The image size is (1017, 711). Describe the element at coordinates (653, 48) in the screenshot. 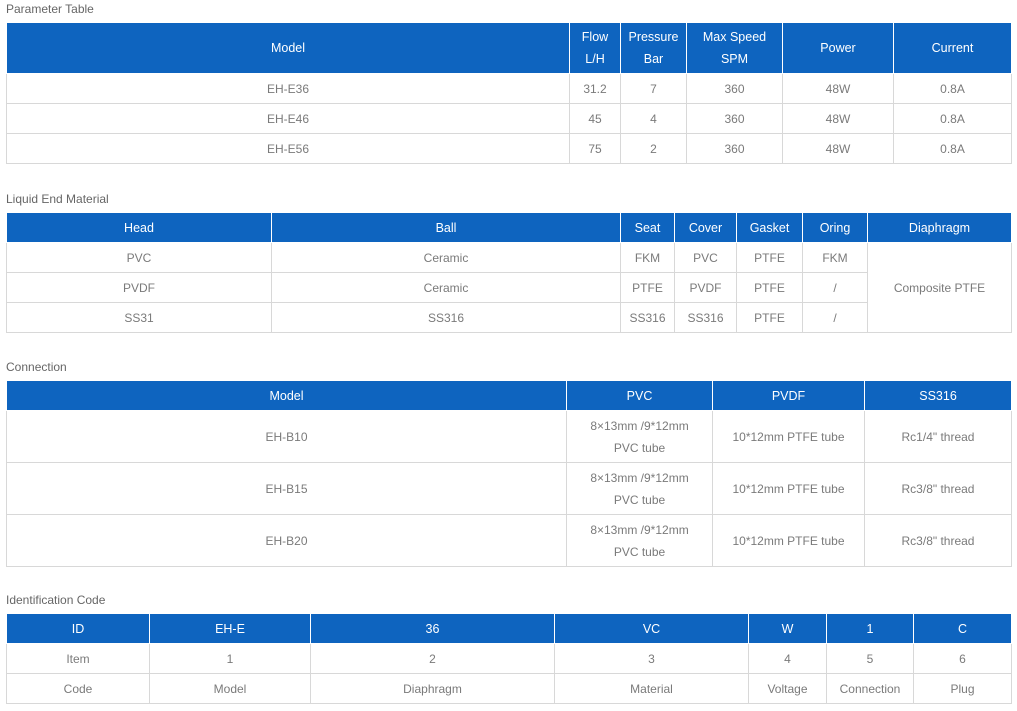

I see `header-cell: Pressure Bar` at that location.